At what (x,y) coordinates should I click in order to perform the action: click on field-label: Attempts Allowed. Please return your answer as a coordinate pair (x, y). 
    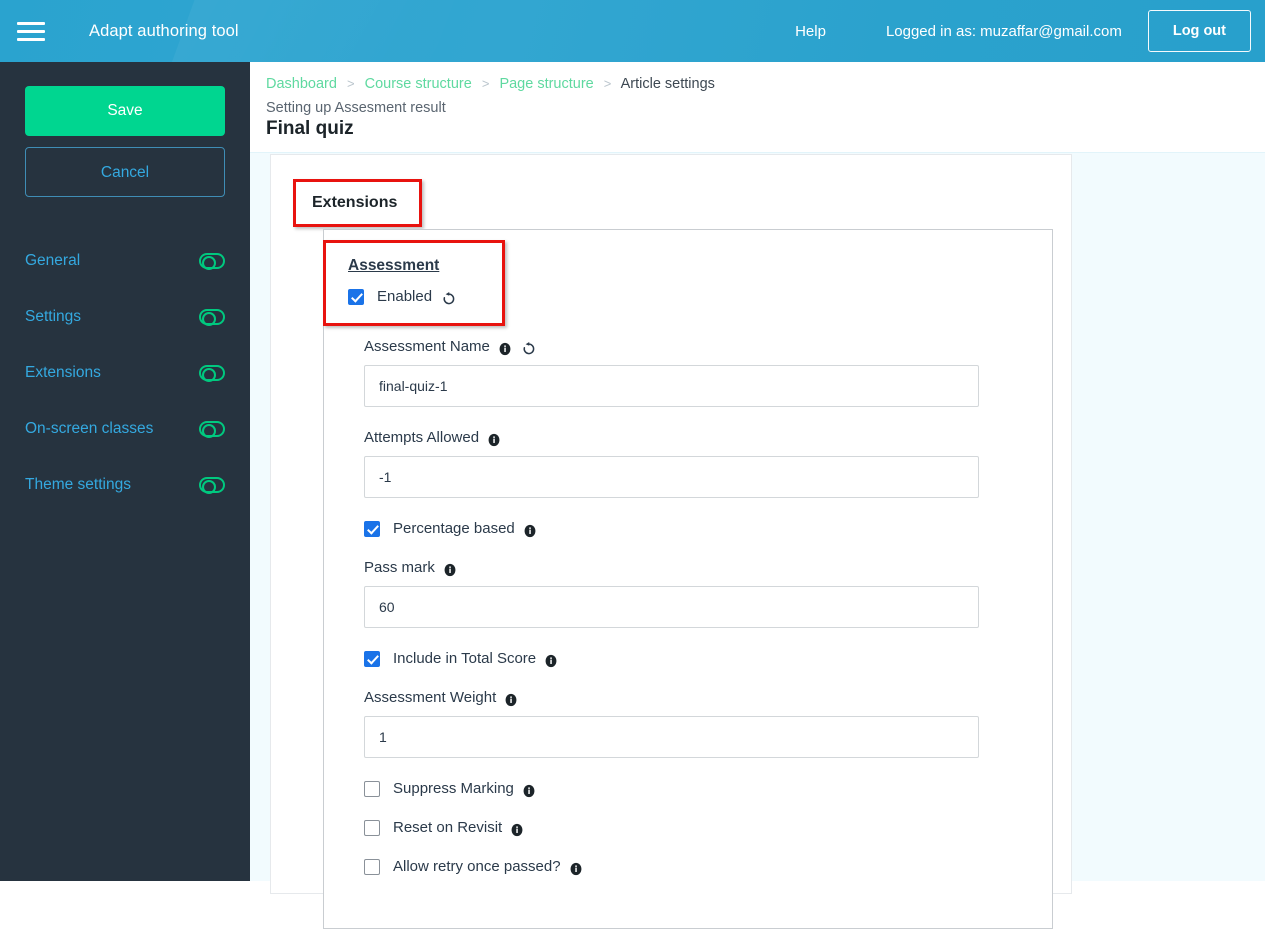
    Looking at the image, I should click on (422, 437).